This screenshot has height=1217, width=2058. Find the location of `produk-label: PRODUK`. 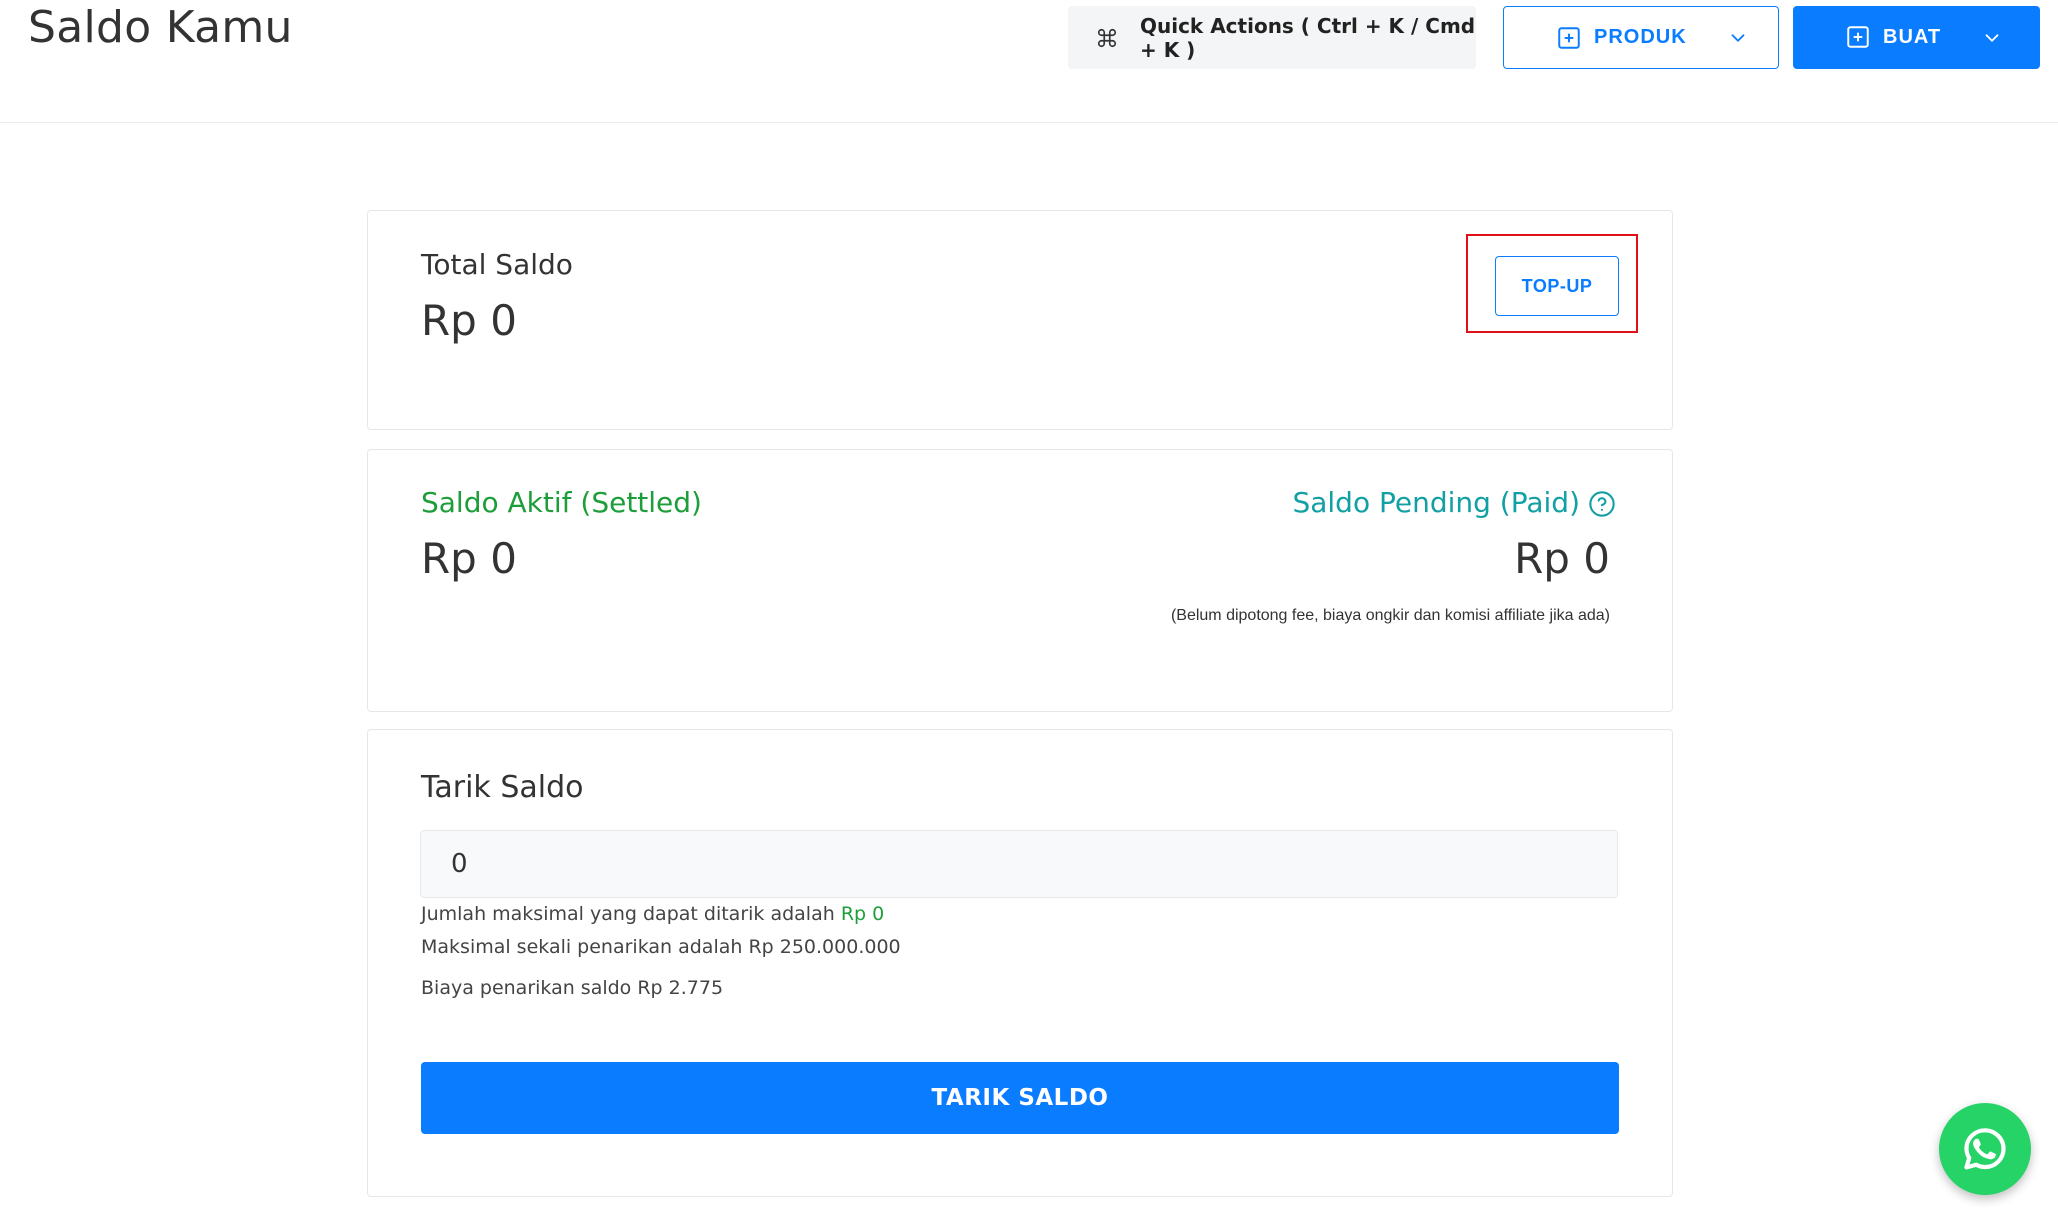

produk-label: PRODUK is located at coordinates (1640, 37).